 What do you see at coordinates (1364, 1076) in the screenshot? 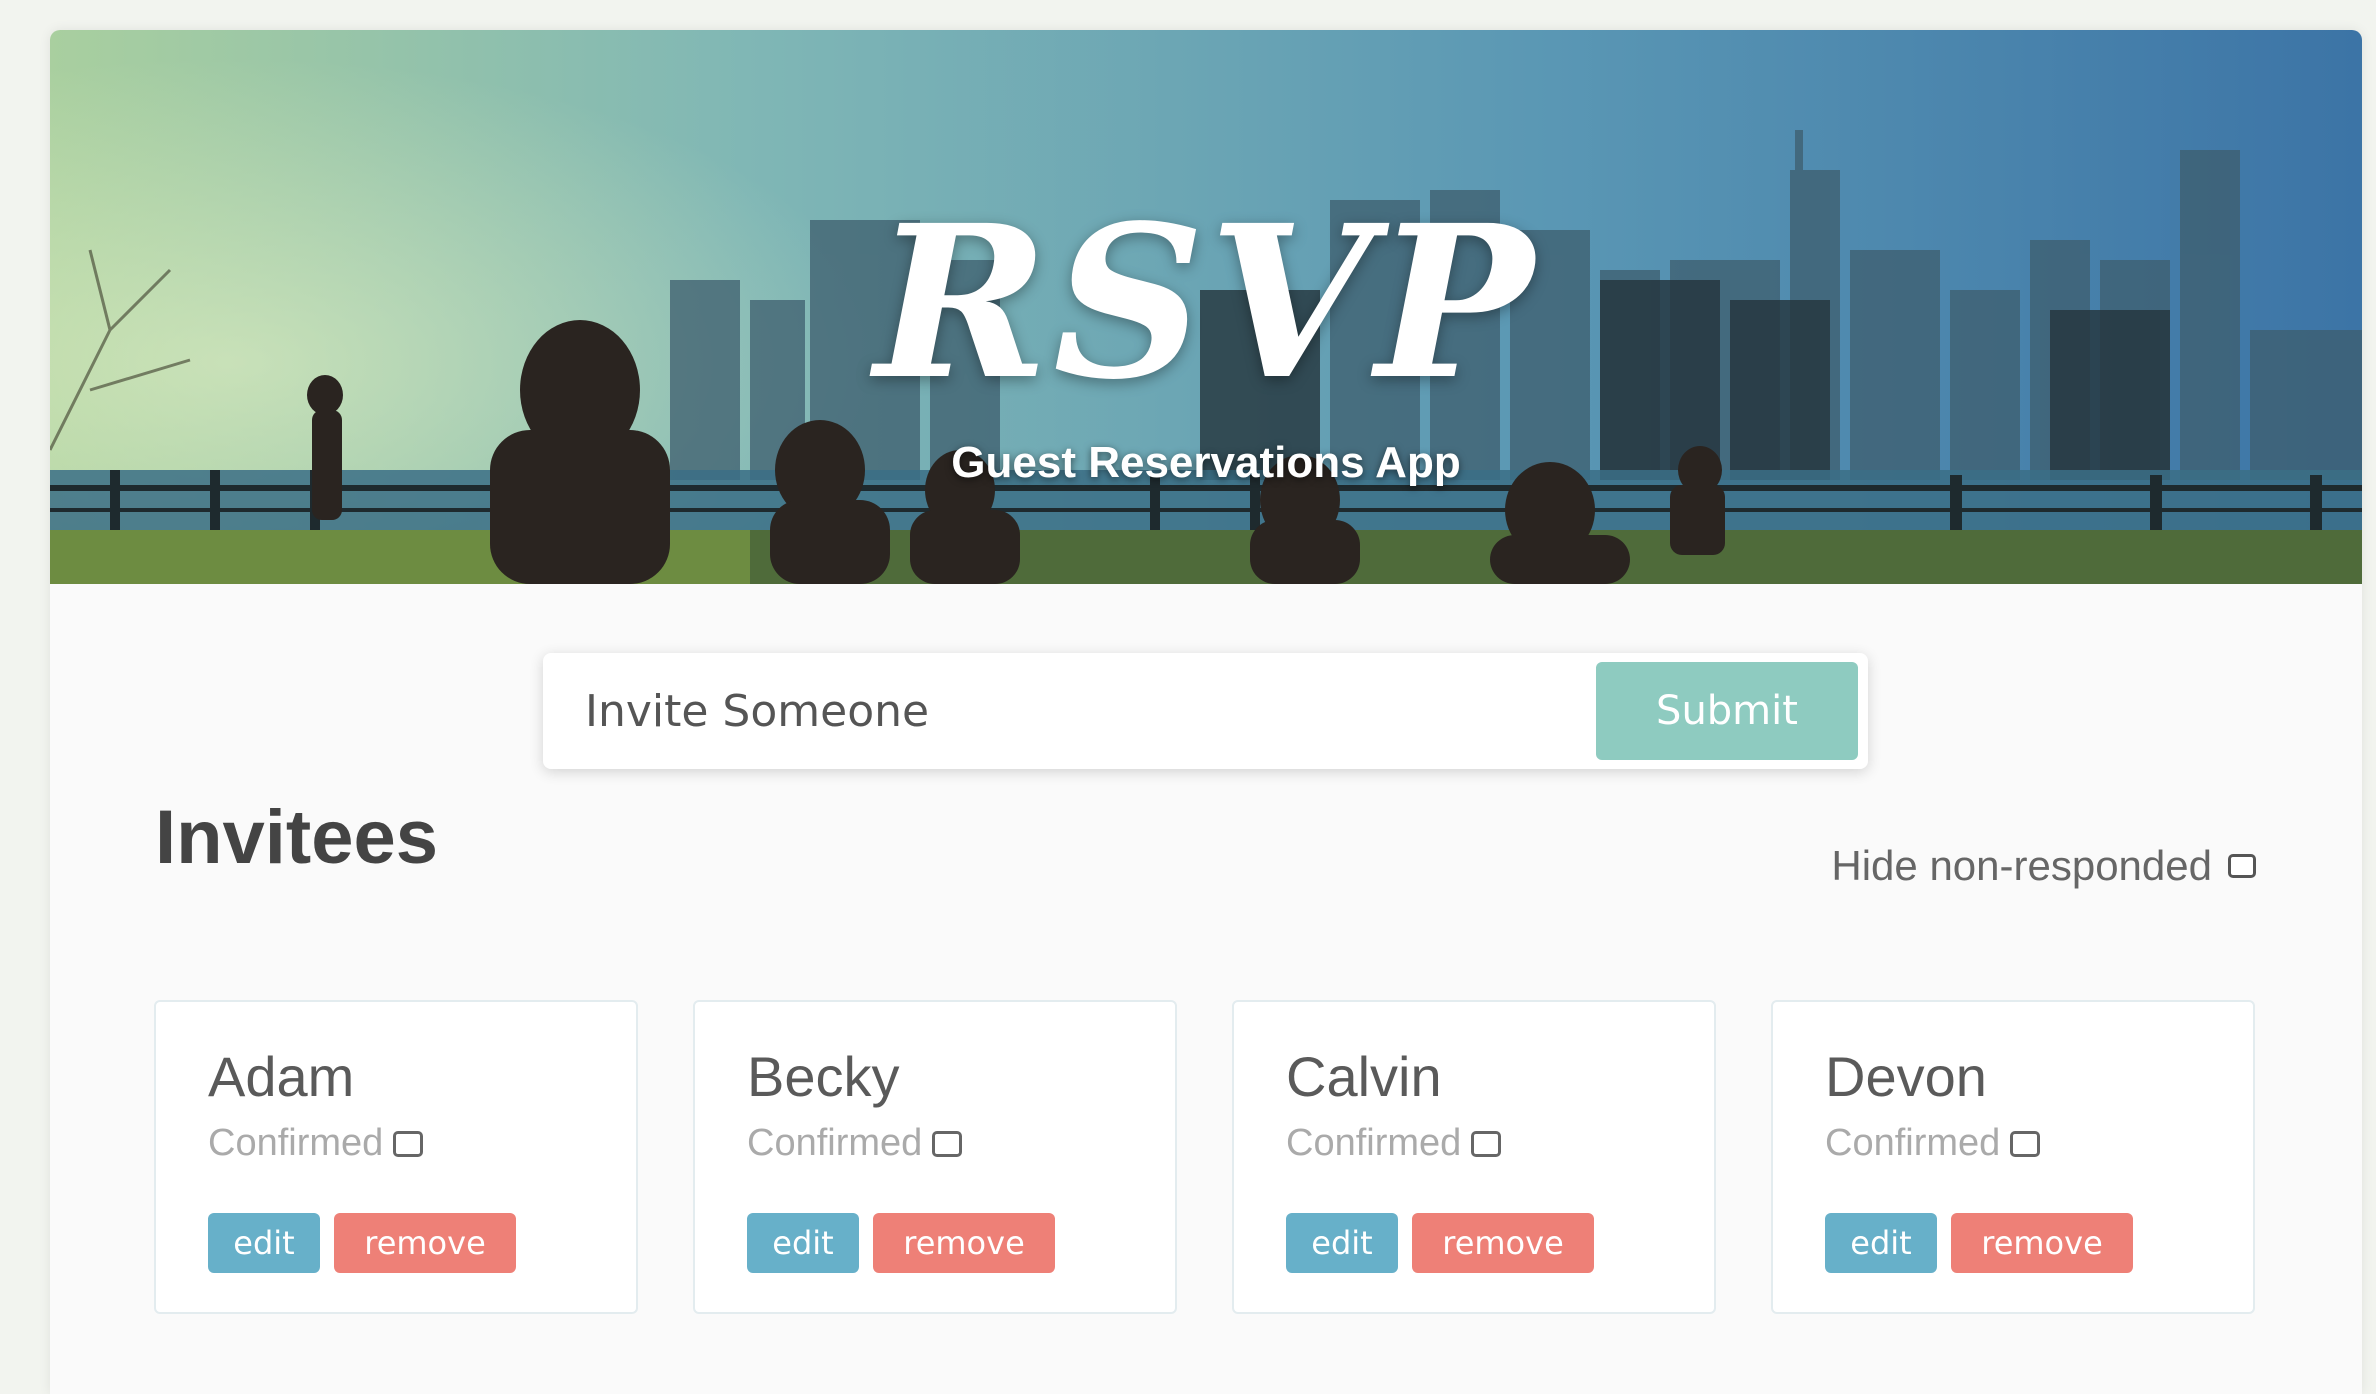
I see `invitee-name: Calvin` at bounding box center [1364, 1076].